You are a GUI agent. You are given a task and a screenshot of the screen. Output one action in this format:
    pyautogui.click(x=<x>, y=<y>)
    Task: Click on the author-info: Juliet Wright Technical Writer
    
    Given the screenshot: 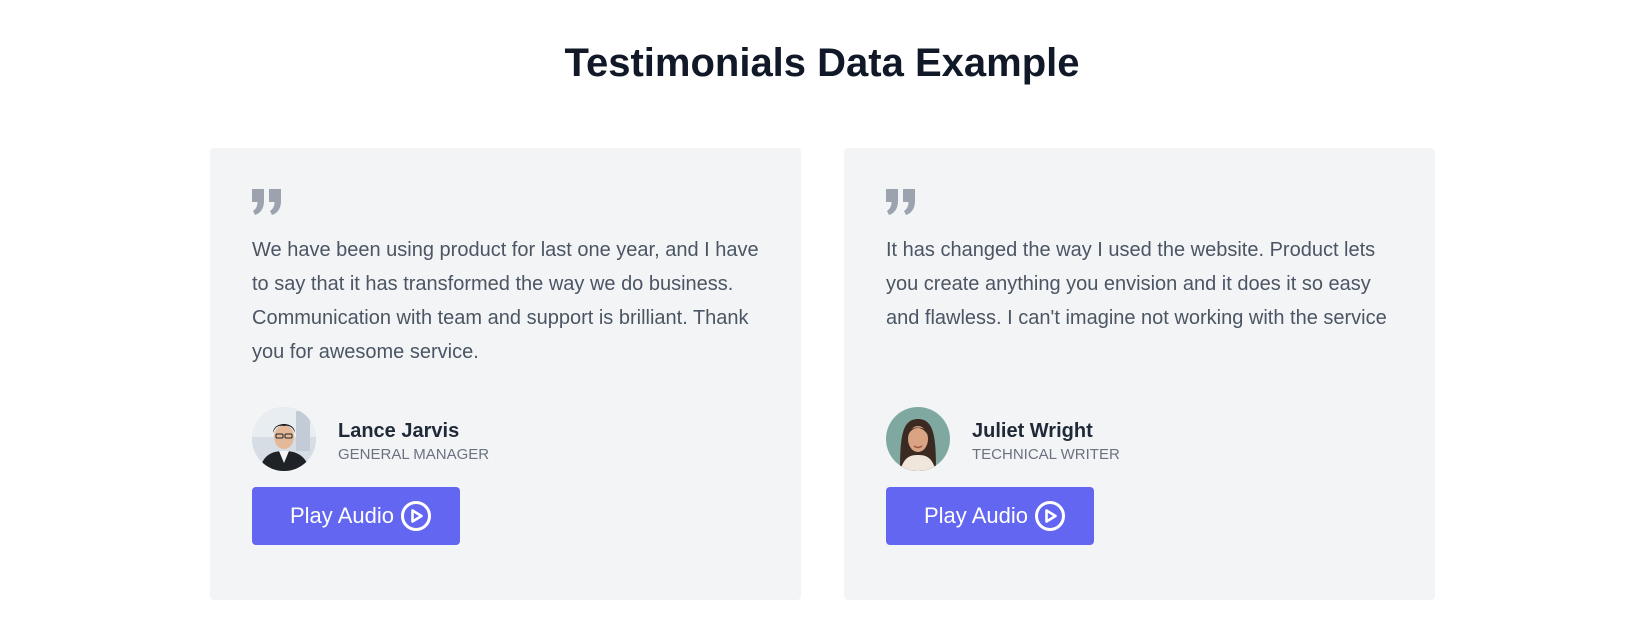 What is the action you would take?
    pyautogui.click(x=1046, y=439)
    